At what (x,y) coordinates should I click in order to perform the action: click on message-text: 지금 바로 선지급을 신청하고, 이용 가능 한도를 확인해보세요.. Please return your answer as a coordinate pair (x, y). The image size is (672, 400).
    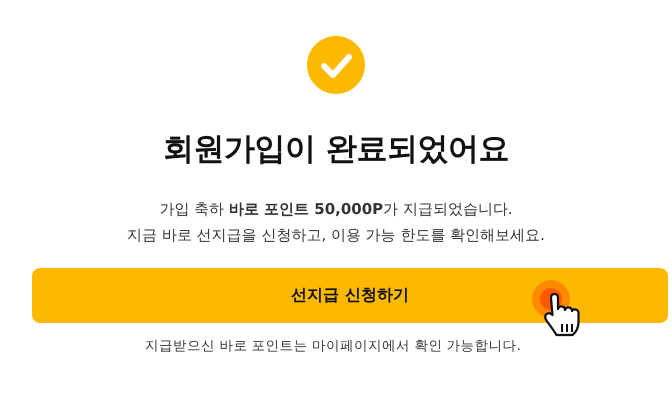
    Looking at the image, I should click on (336, 235).